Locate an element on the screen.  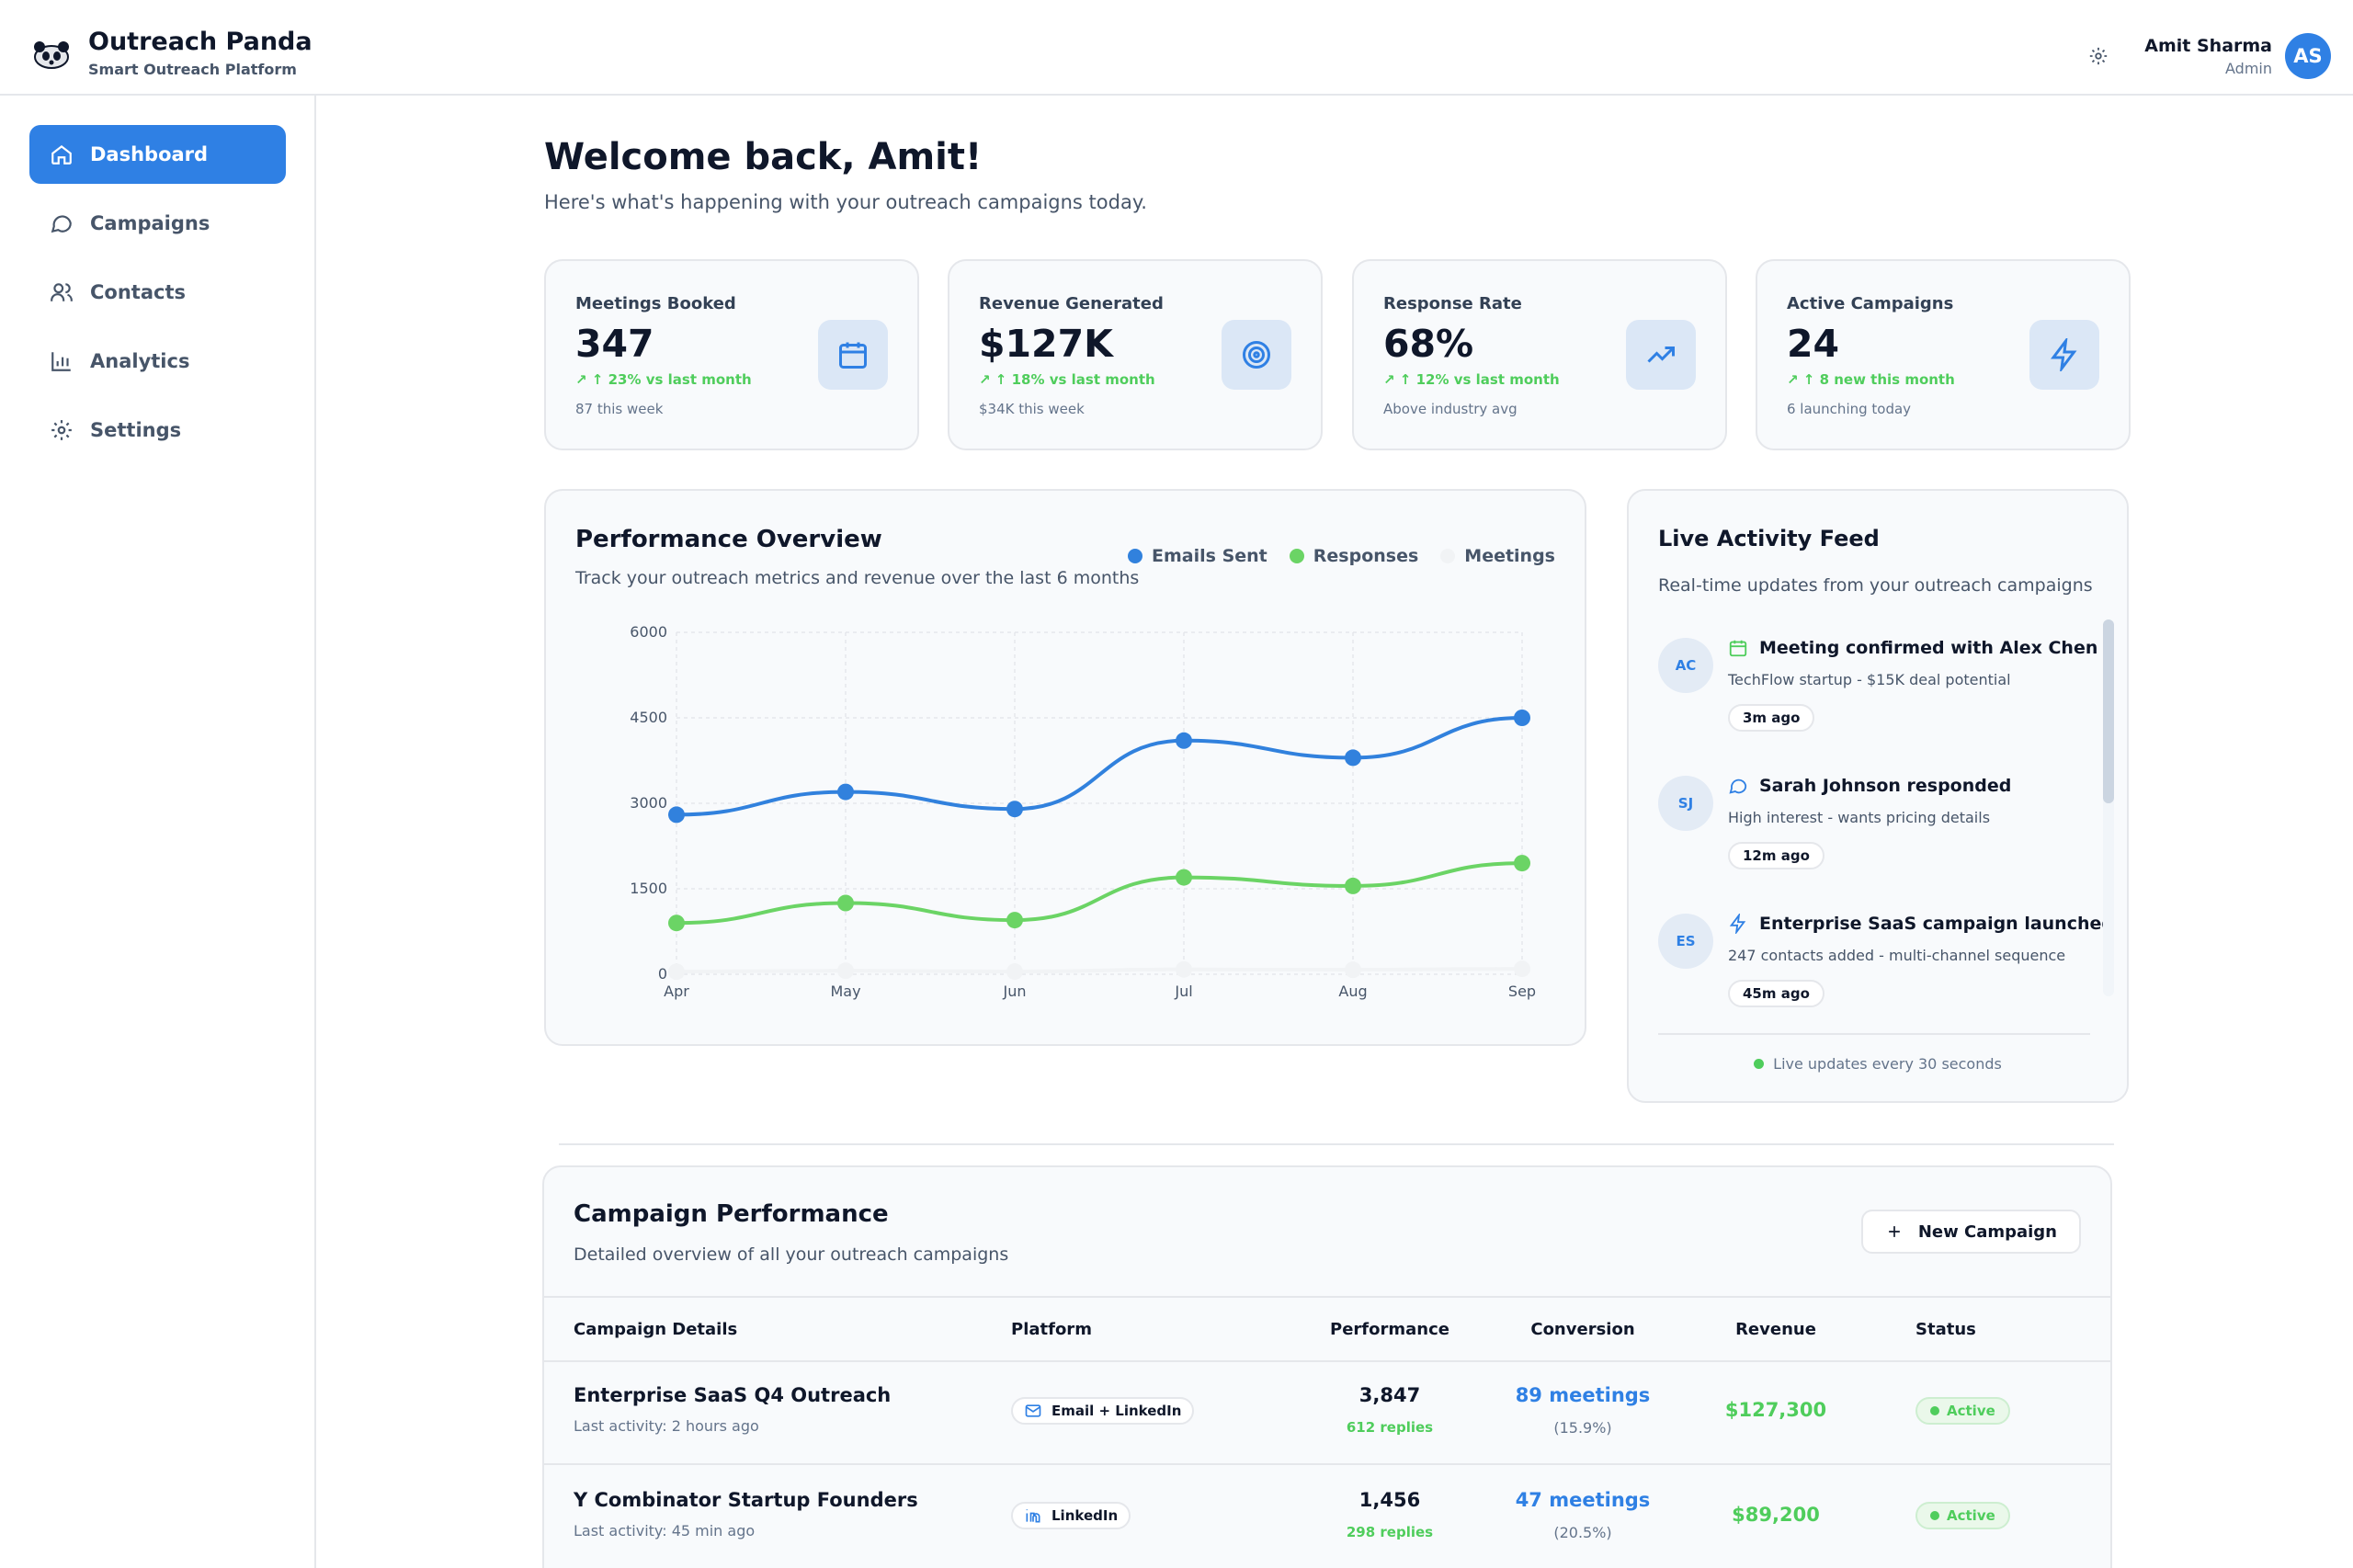
sidebar-item-analytics: Analytics is located at coordinates (157, 361).